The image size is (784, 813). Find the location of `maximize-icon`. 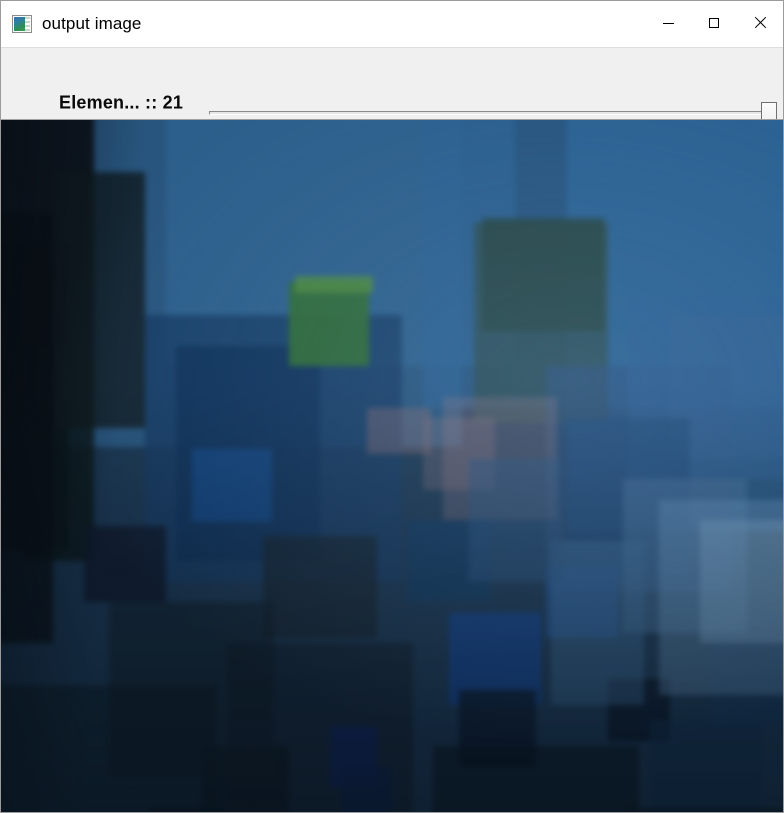

maximize-icon is located at coordinates (714, 23).